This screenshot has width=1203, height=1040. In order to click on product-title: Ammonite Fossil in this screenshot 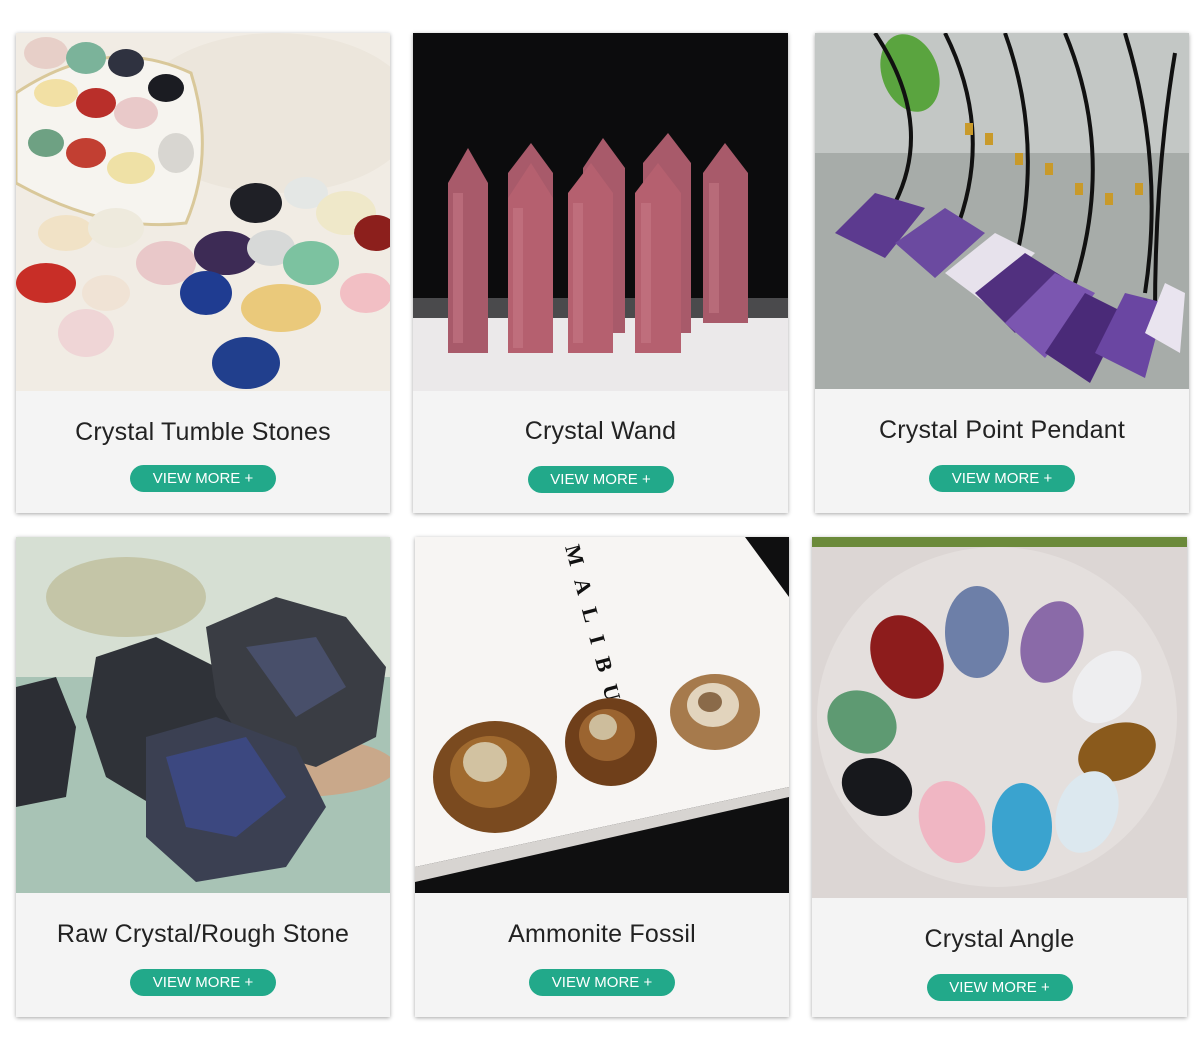, I will do `click(602, 934)`.